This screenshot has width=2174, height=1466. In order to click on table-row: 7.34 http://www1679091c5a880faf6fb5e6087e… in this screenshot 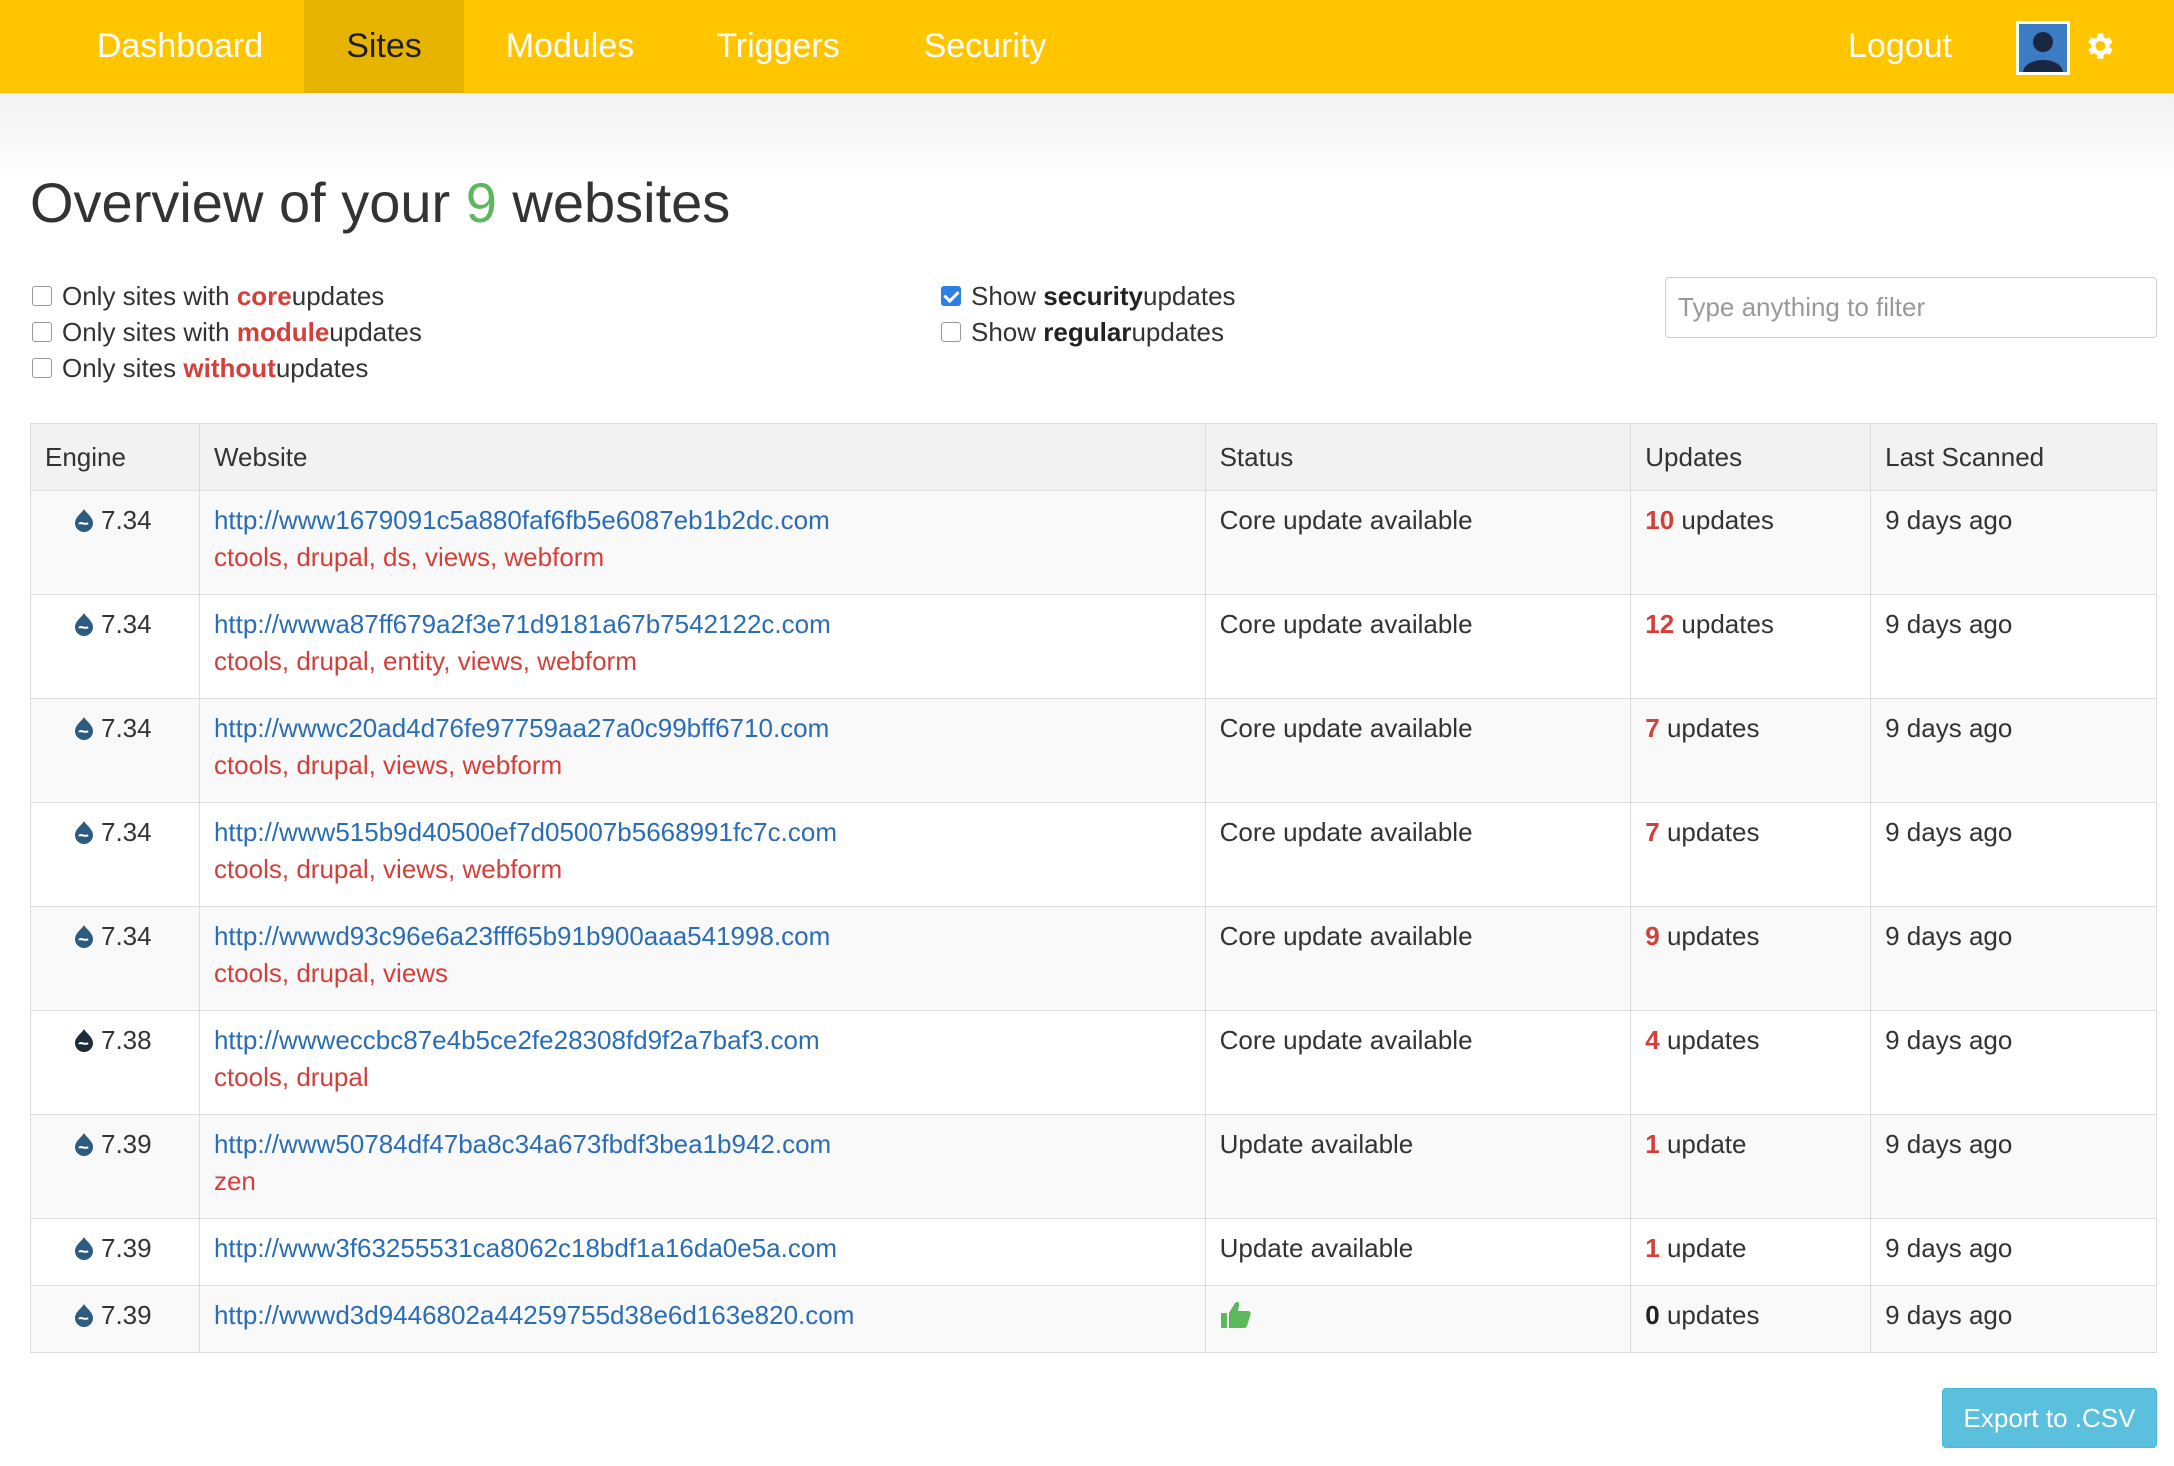, I will do `click(1093, 542)`.